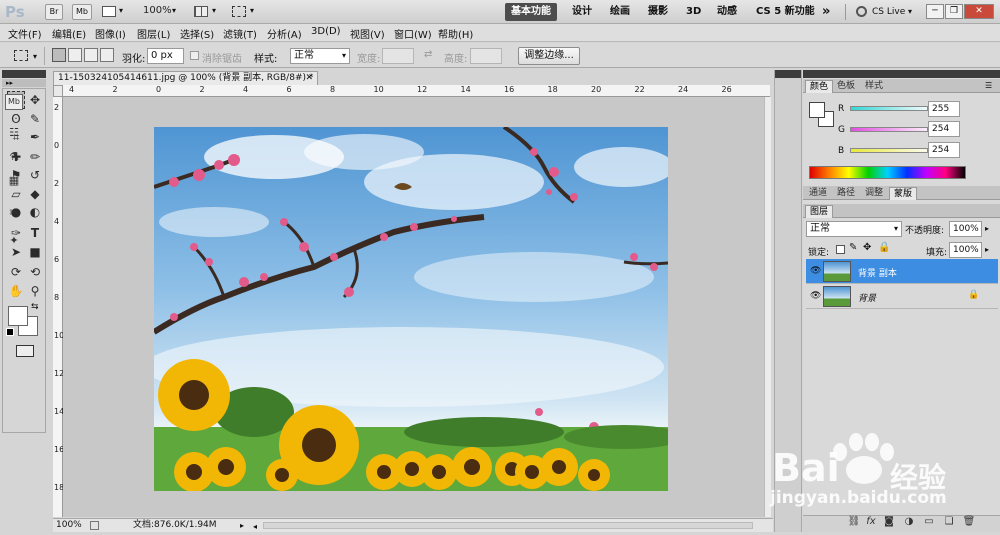 The height and width of the screenshot is (535, 1000). What do you see at coordinates (819, 86) in the screenshot?
I see `tab-color: 颜色` at bounding box center [819, 86].